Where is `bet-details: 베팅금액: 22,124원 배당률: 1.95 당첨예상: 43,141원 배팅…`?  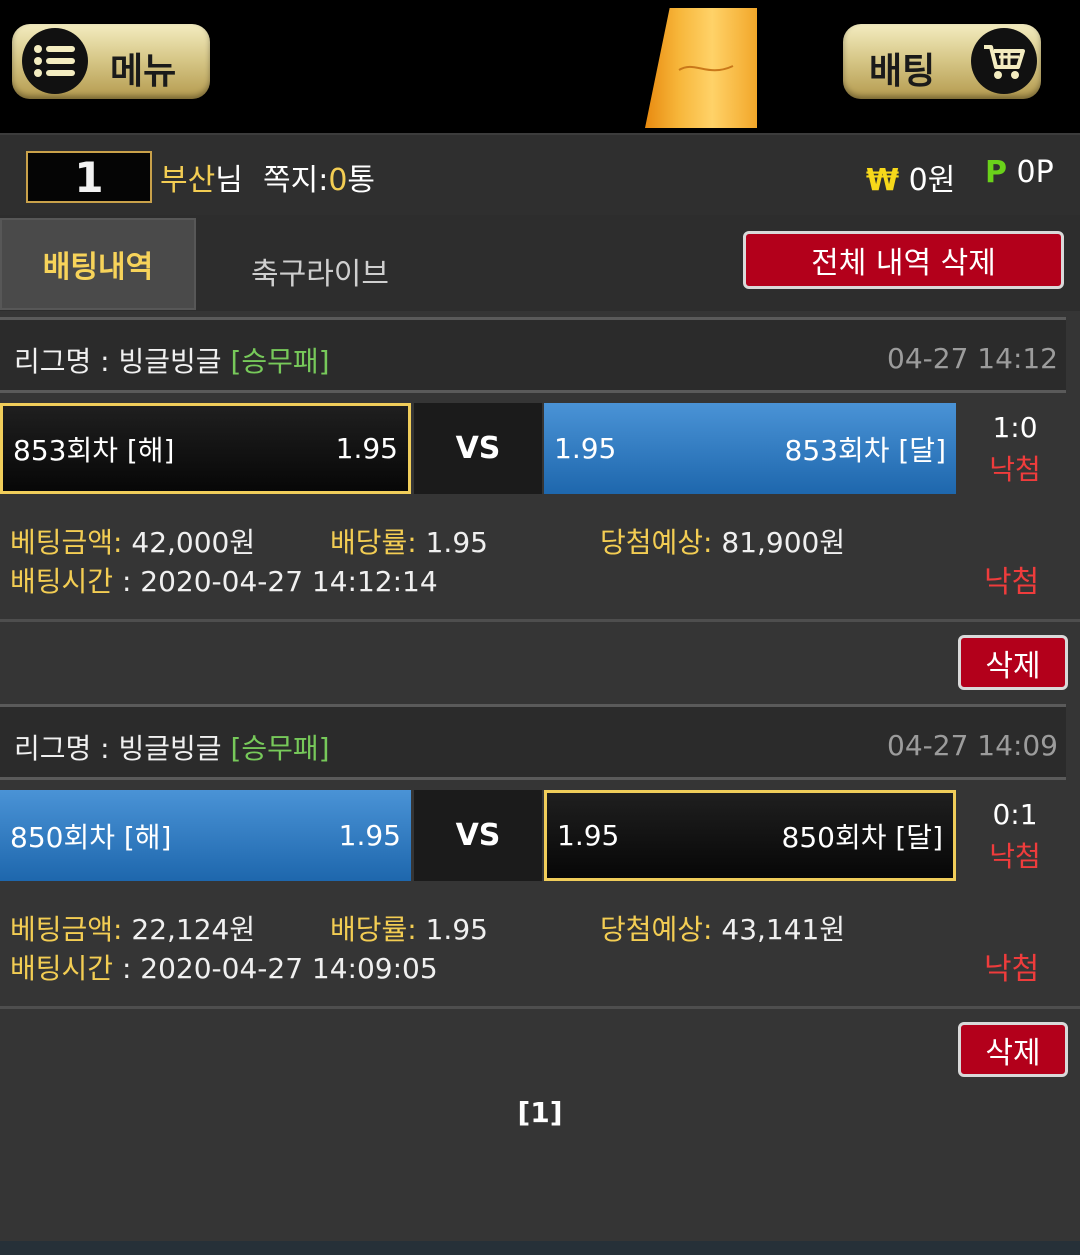
bet-details: 베팅금액: 22,124원 배당률: 1.95 당첨예상: 43,141원 배팅… is located at coordinates (540, 947).